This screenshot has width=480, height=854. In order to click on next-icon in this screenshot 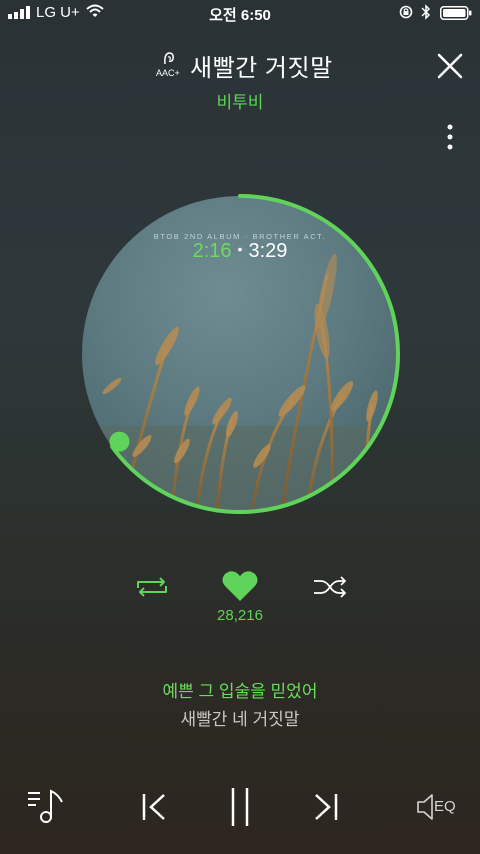, I will do `click(326, 807)`.